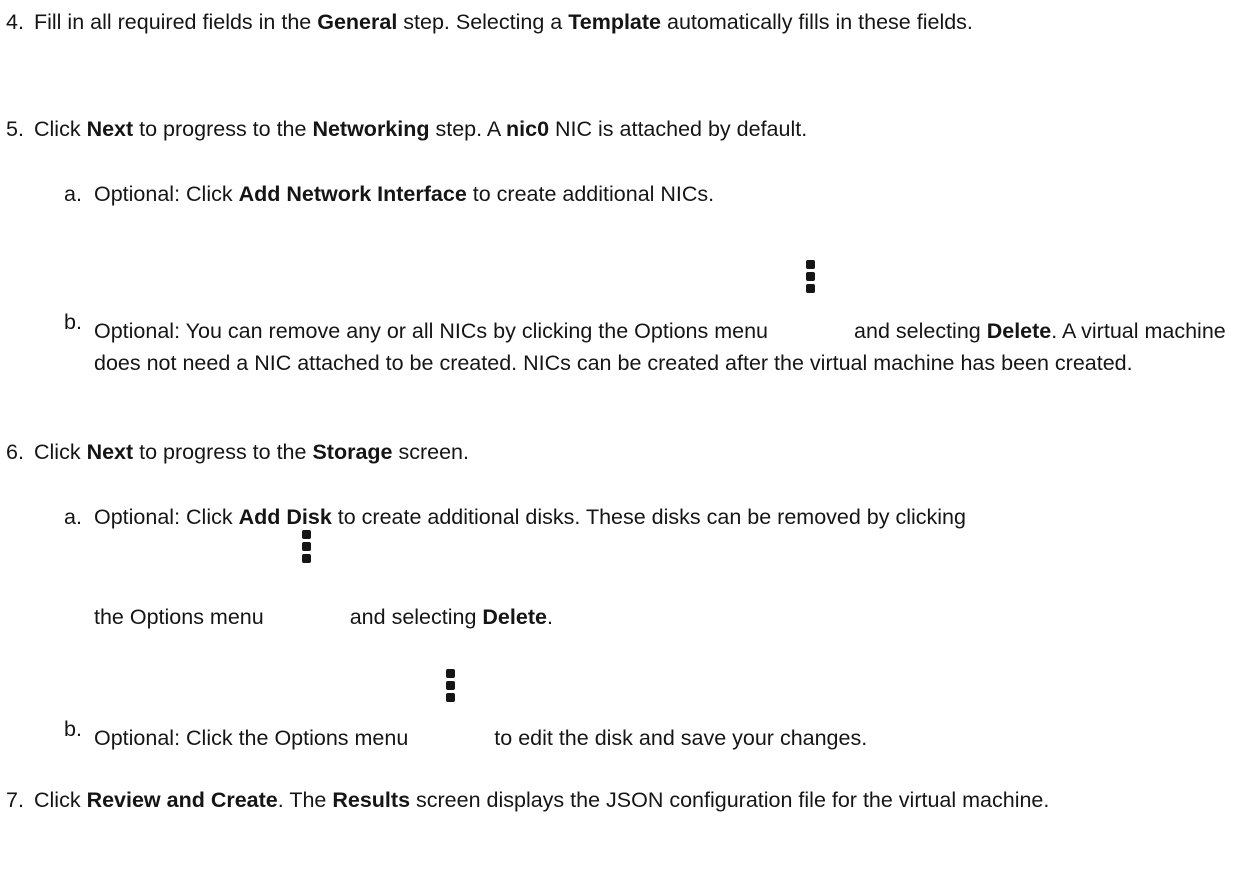  I want to click on add-disk-label: Add Disk, so click(285, 517).